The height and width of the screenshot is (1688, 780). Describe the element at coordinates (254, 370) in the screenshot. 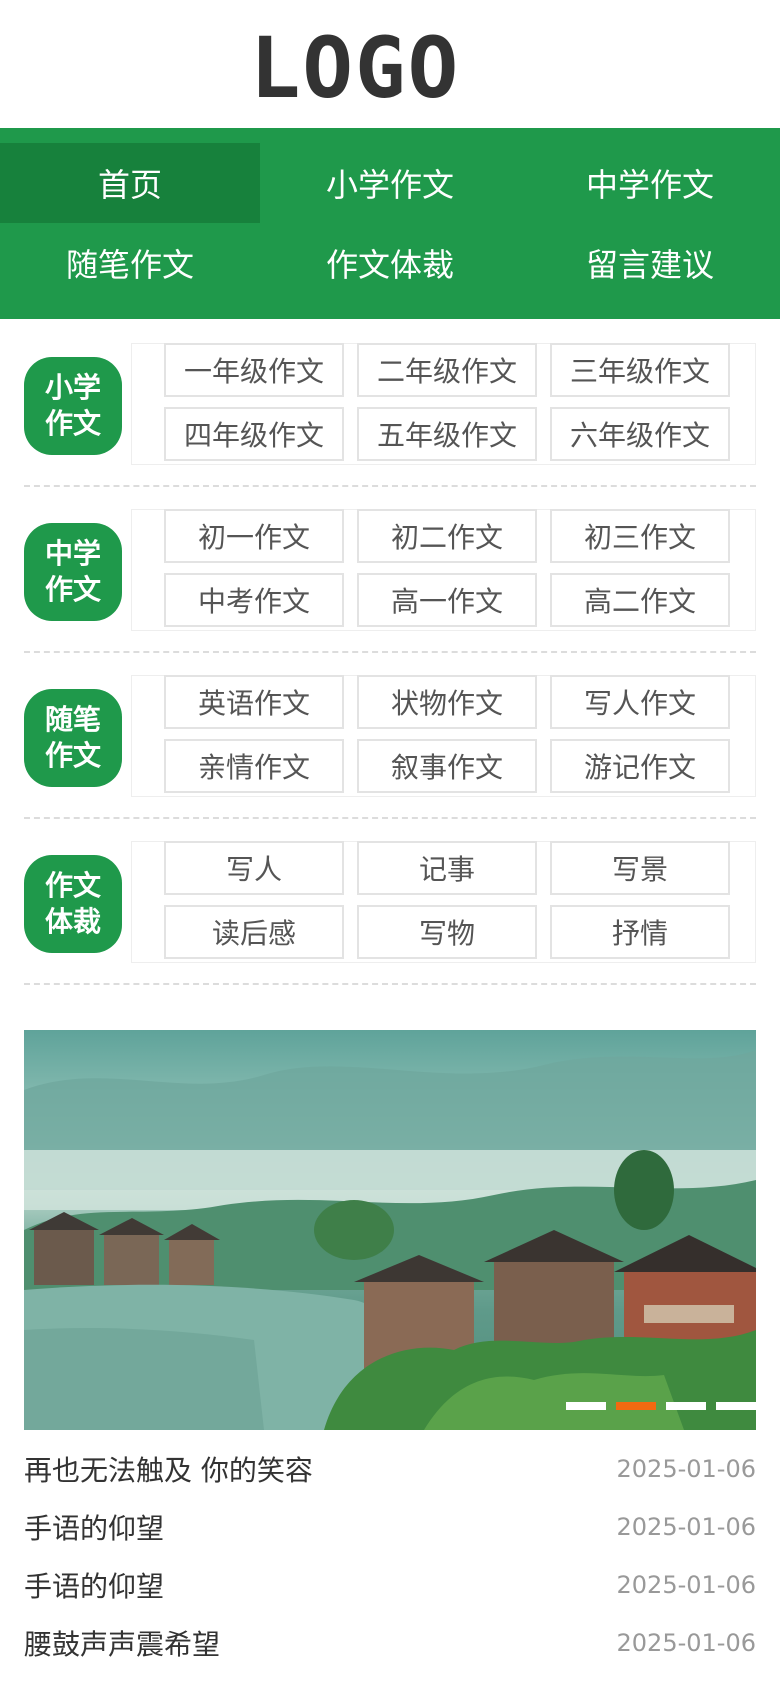

I see `category-link: 一年级作文` at that location.